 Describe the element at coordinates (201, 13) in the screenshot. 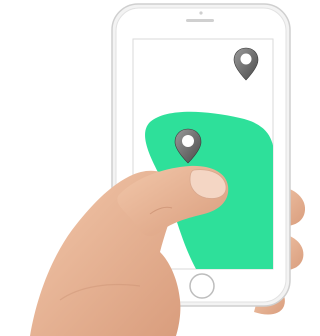

I see `front-camera` at that location.